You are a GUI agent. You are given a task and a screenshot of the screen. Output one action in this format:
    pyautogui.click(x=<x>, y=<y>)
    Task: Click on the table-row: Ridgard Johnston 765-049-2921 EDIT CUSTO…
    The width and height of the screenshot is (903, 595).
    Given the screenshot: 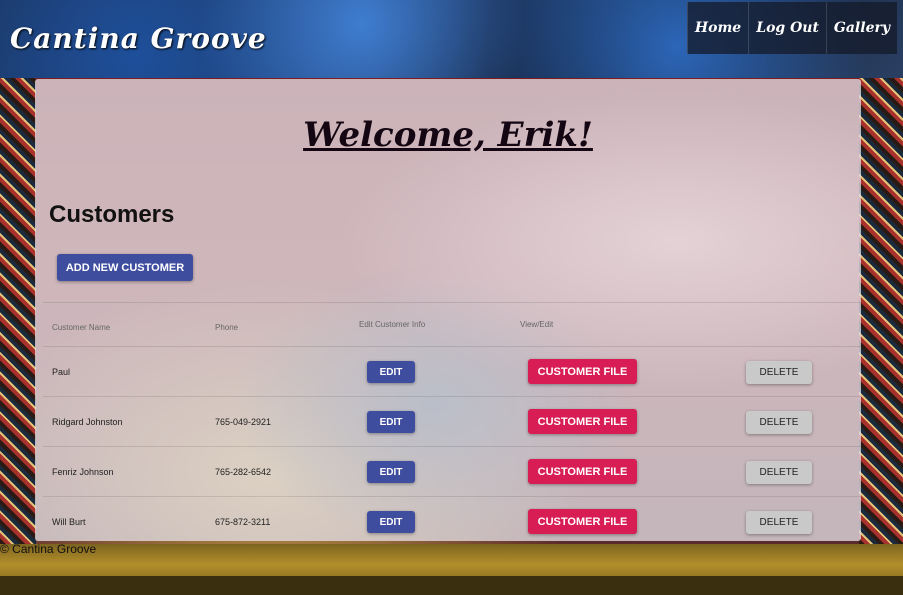 What is the action you would take?
    pyautogui.click(x=452, y=421)
    